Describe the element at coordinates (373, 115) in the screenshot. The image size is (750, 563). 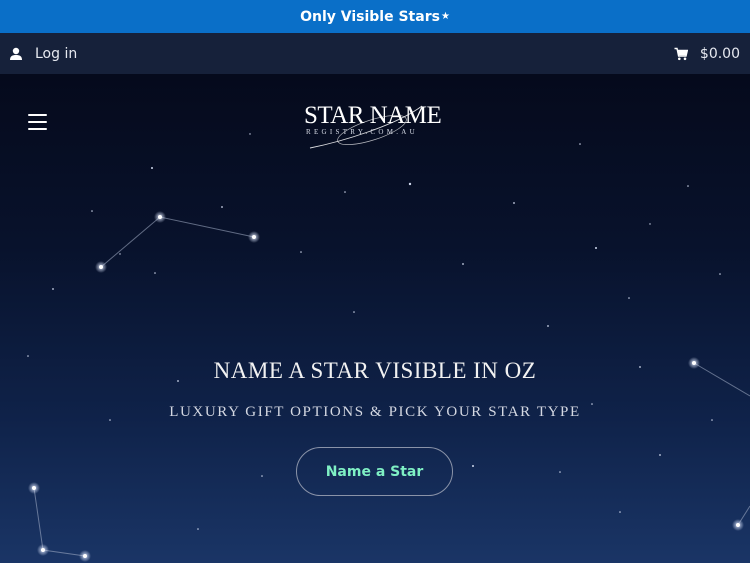
I see `logo-text: STAR NAME` at that location.